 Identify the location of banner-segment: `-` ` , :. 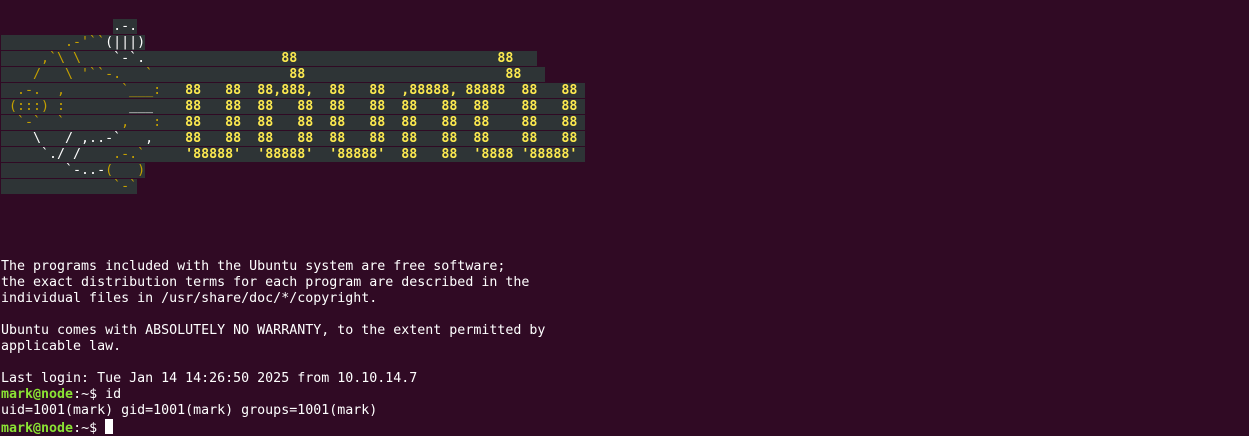
(81, 122).